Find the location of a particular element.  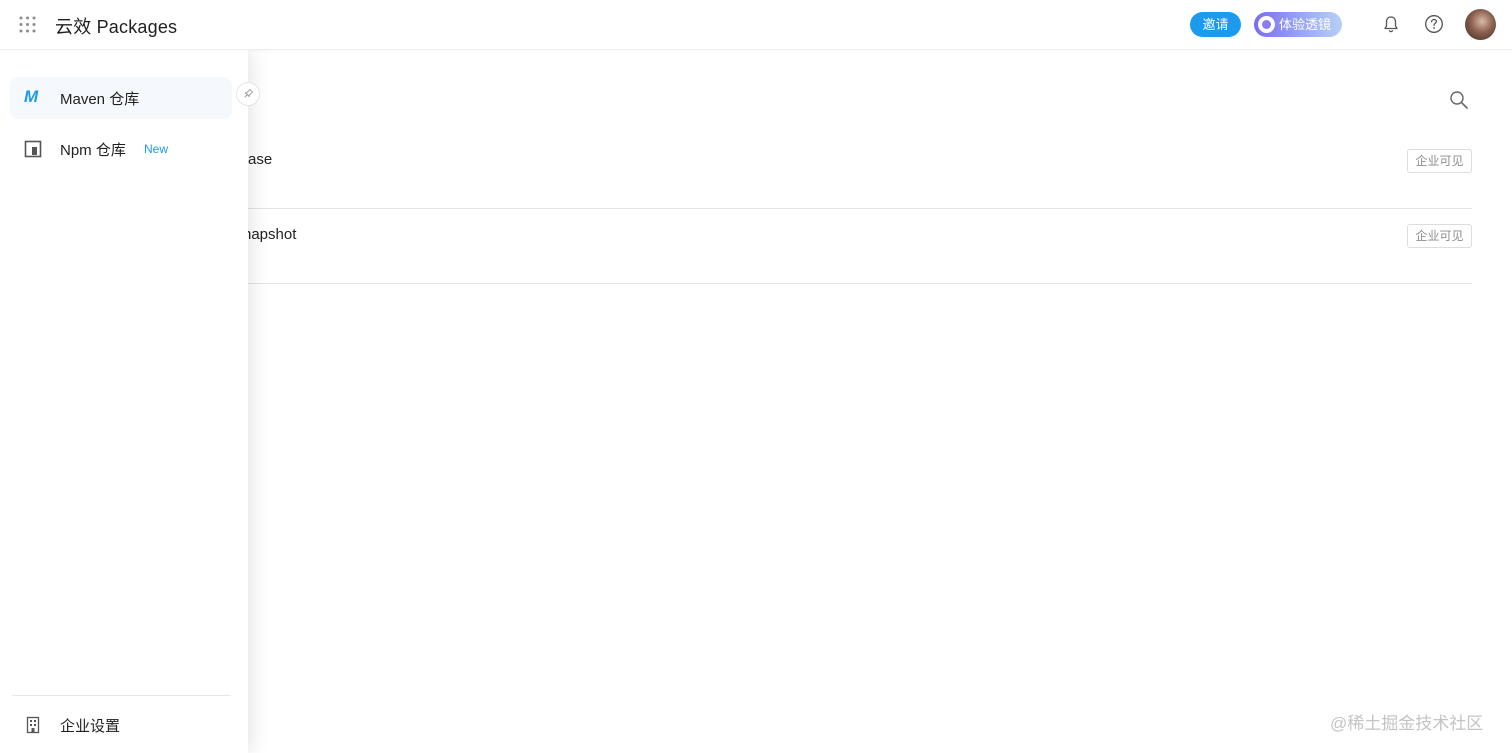

npm-icon is located at coordinates (33, 149).